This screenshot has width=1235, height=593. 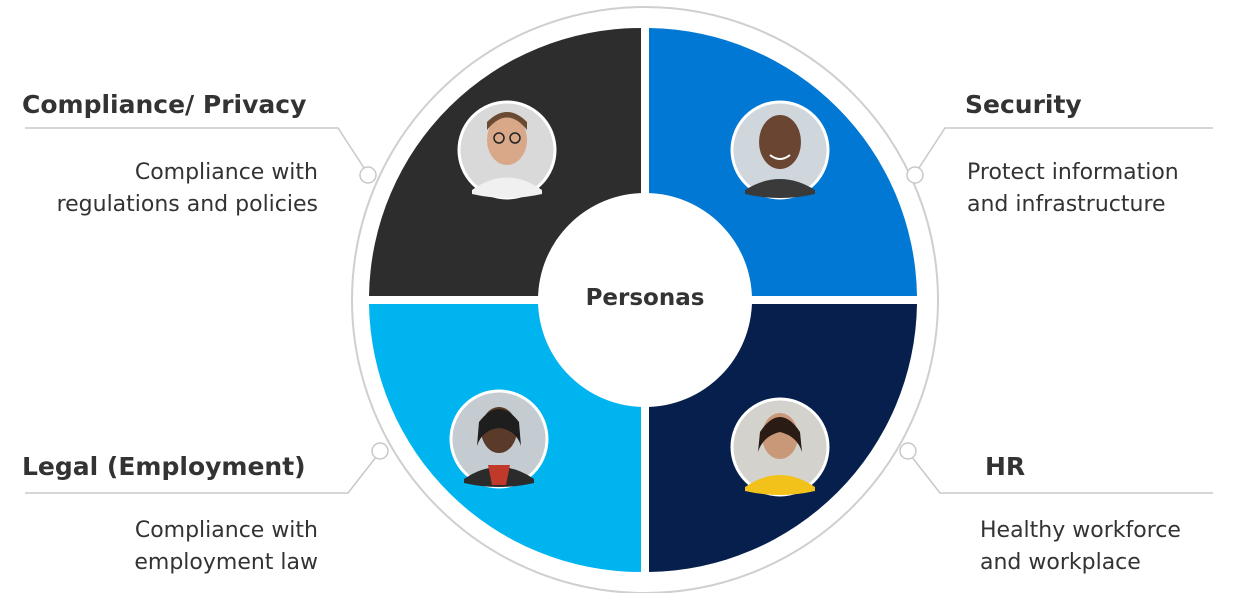 I want to click on hr-description: Healthy workforce and workplace, so click(x=1080, y=547).